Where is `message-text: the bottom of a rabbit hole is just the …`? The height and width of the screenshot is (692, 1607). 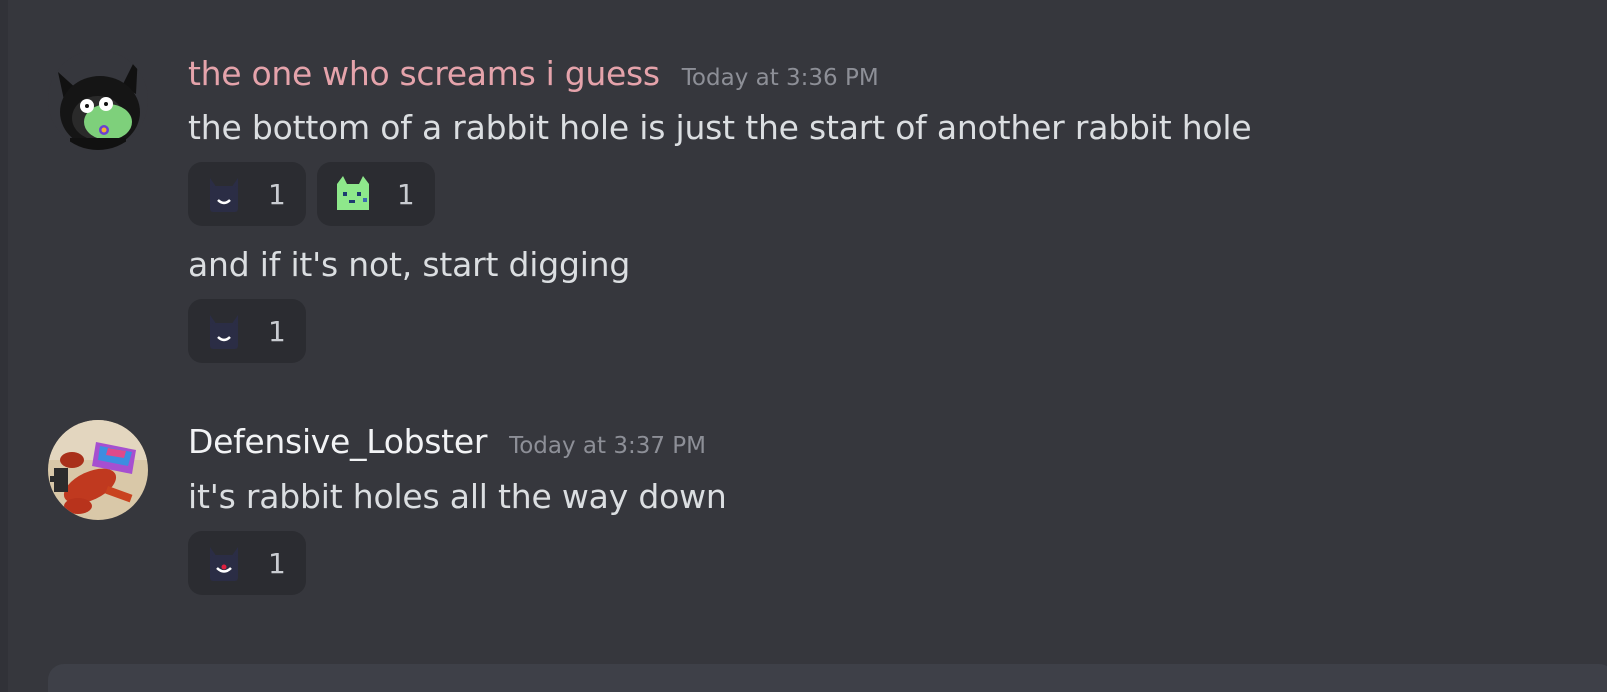 message-text: the bottom of a rabbit hole is just the … is located at coordinates (720, 127).